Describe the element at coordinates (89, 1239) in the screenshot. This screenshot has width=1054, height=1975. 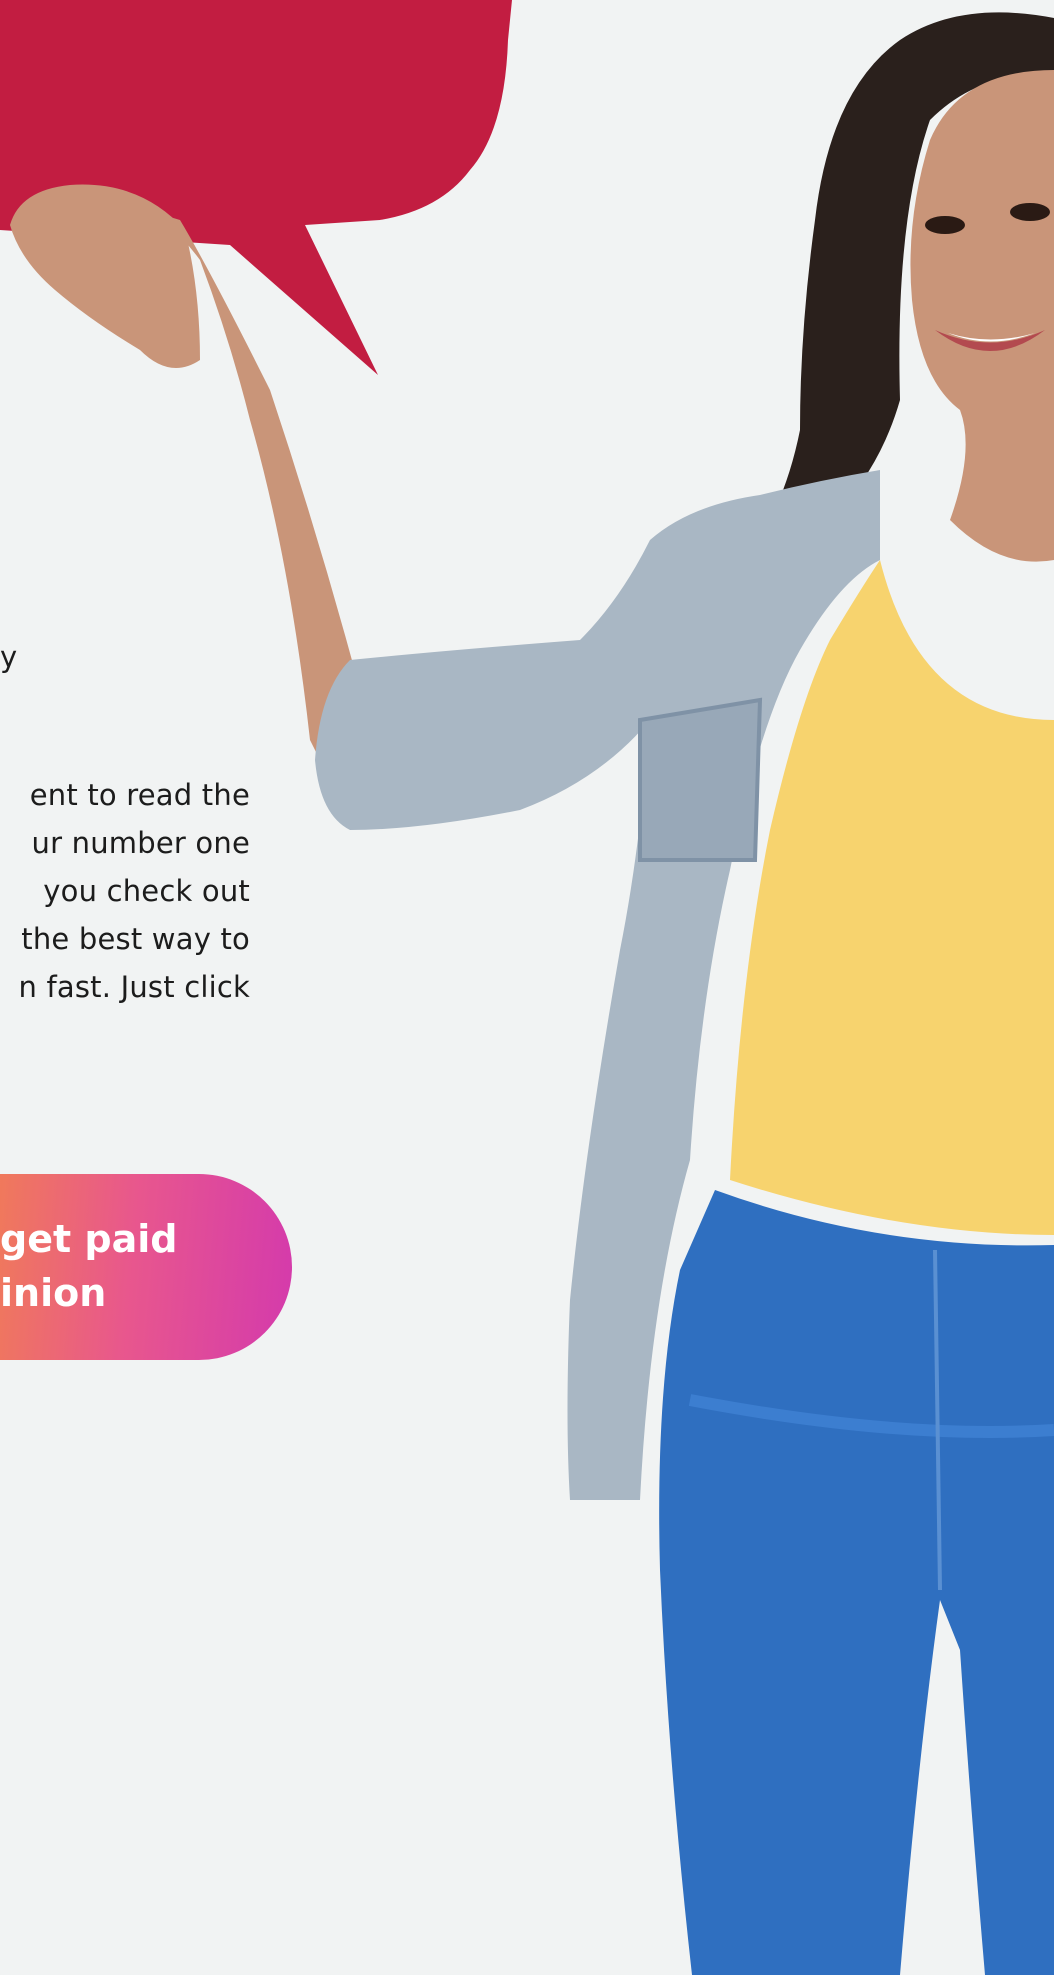
I see `cta-label-line-1: get paid` at that location.